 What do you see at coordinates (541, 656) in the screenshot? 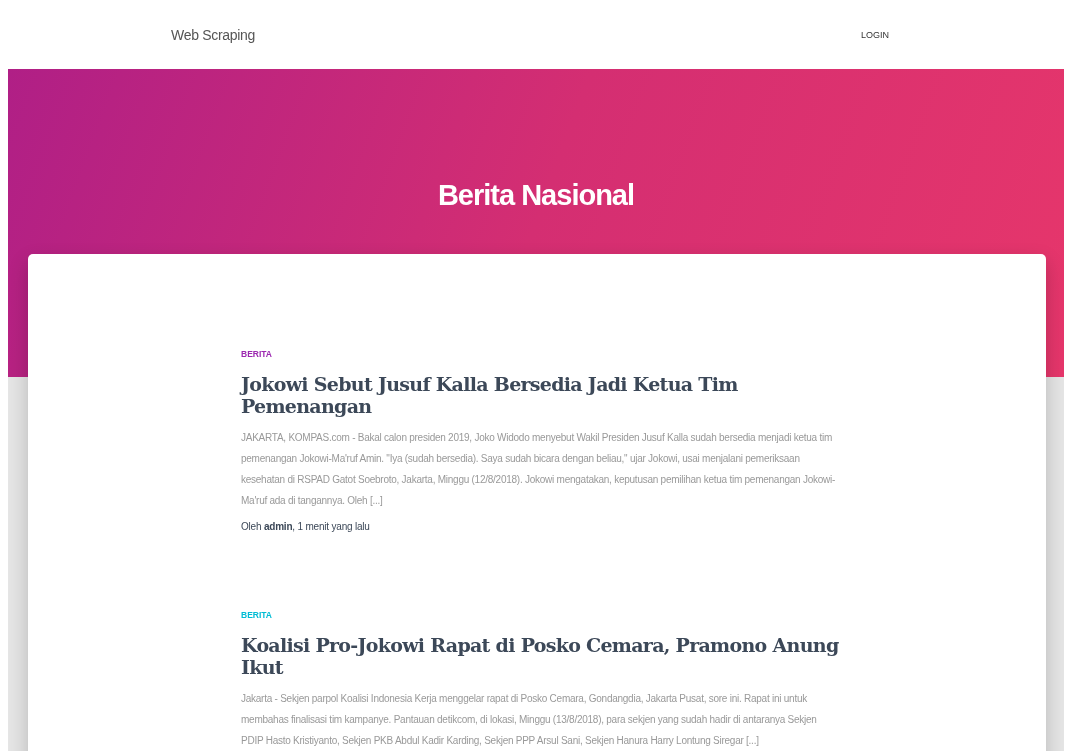
I see `post-title: Koalisi Pro-Jokowi Rapat di Posko Cemara, Pramono Anung Ikut` at bounding box center [541, 656].